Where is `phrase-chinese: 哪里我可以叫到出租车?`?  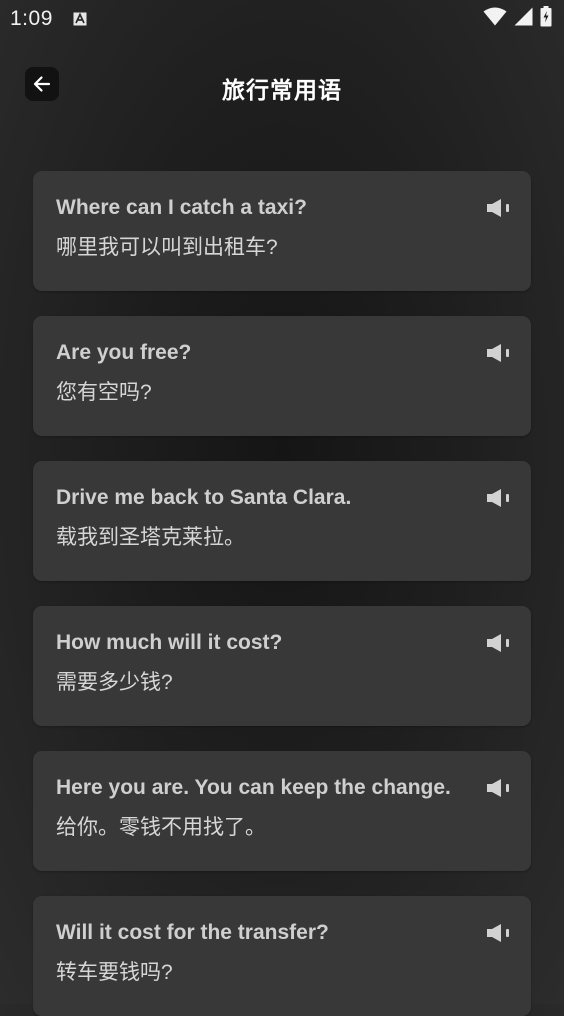 phrase-chinese: 哪里我可以叫到出租车? is located at coordinates (167, 247).